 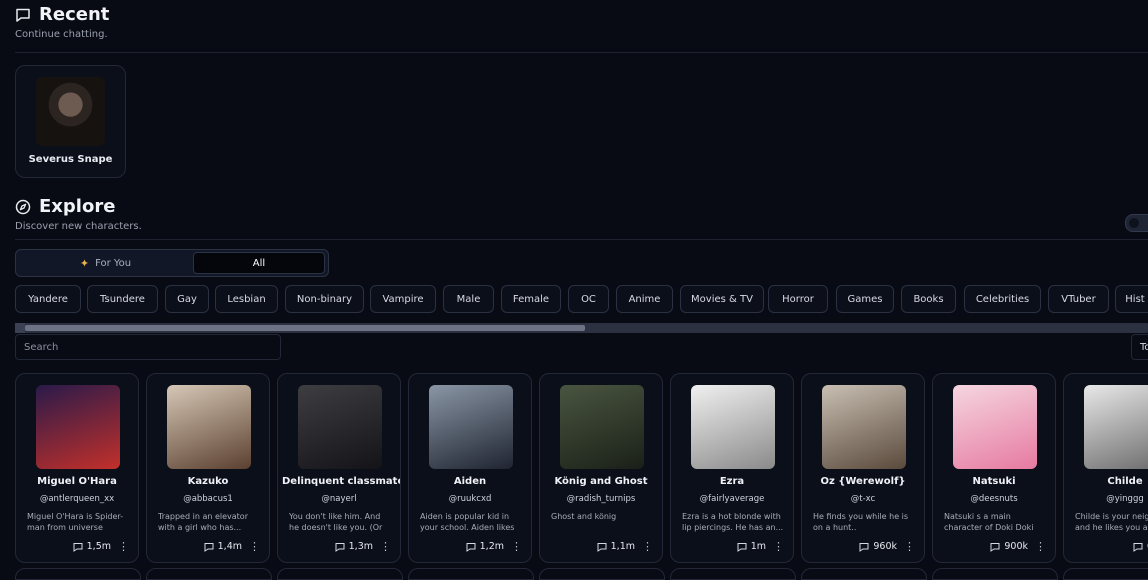 I want to click on creator-handle: @t-xc, so click(x=863, y=499).